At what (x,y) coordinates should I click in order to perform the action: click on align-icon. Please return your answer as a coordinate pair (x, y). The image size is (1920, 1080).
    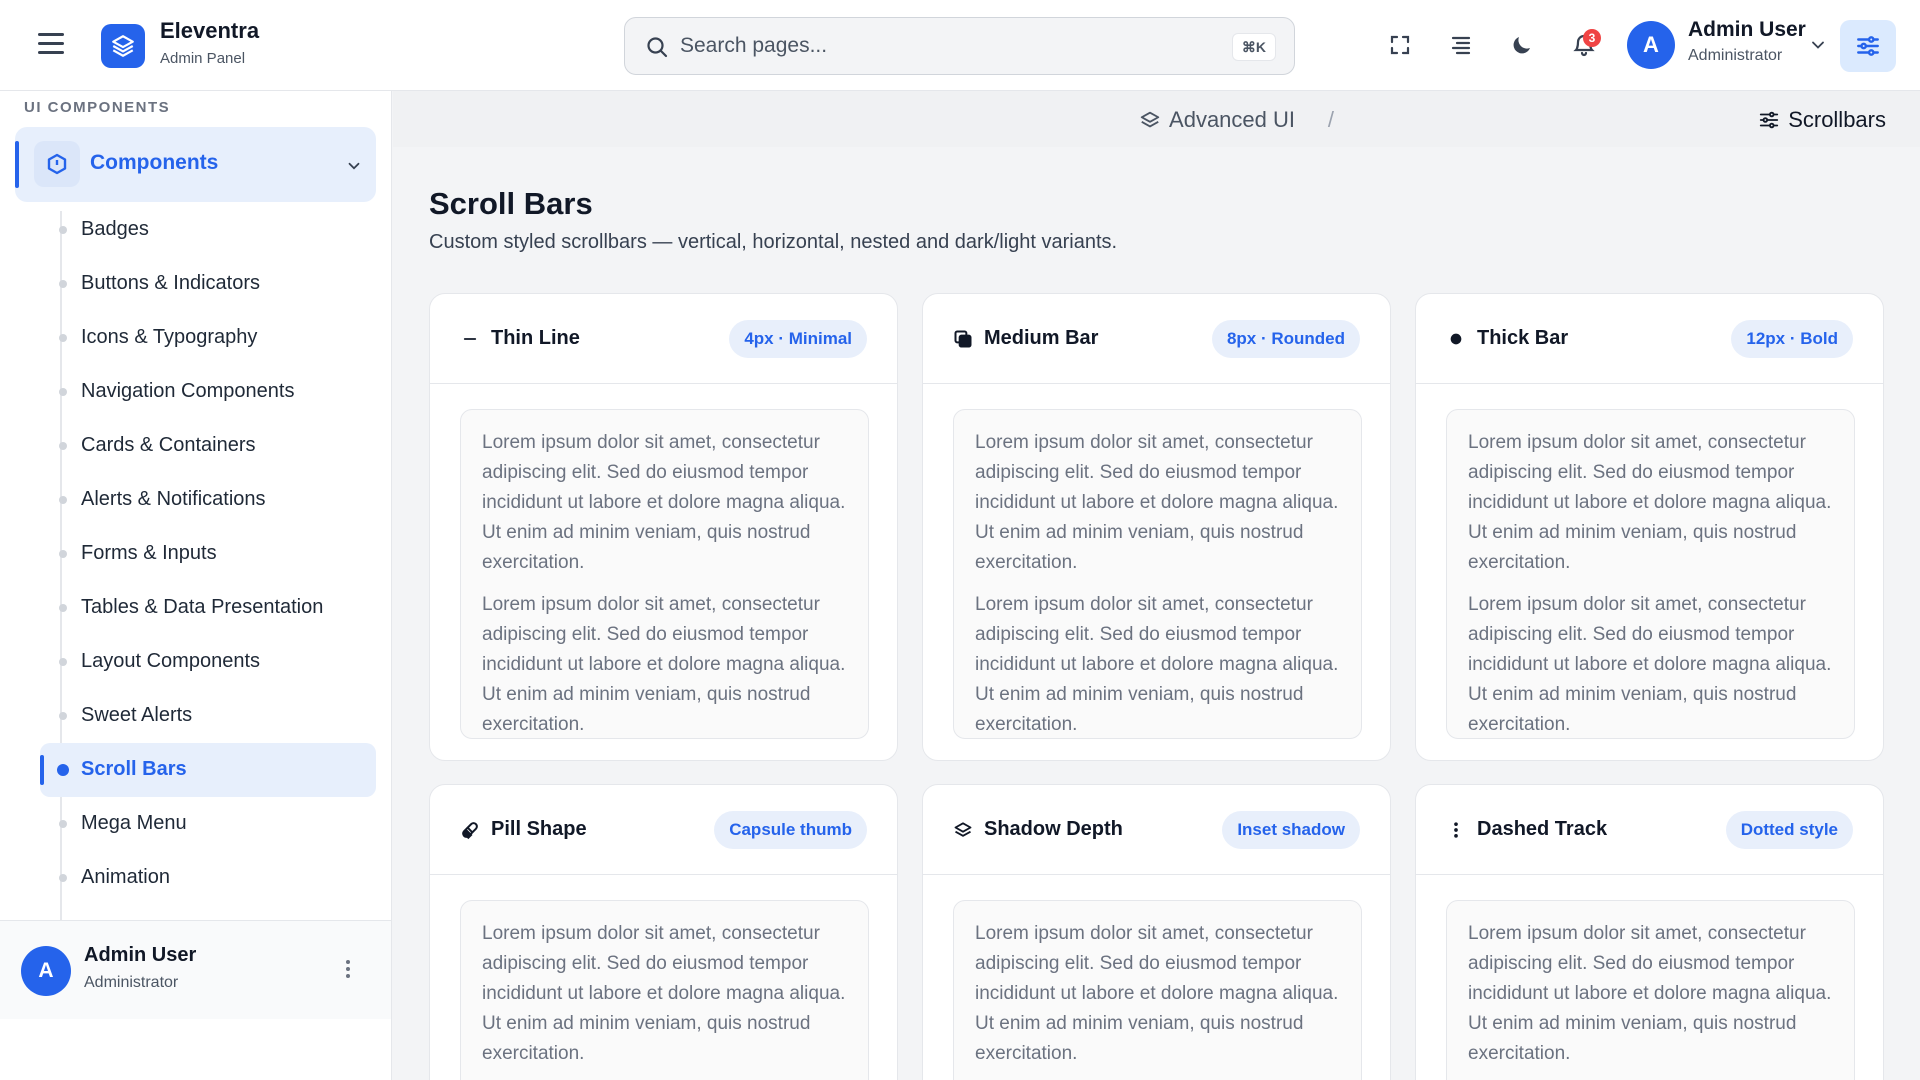
    Looking at the image, I should click on (1461, 45).